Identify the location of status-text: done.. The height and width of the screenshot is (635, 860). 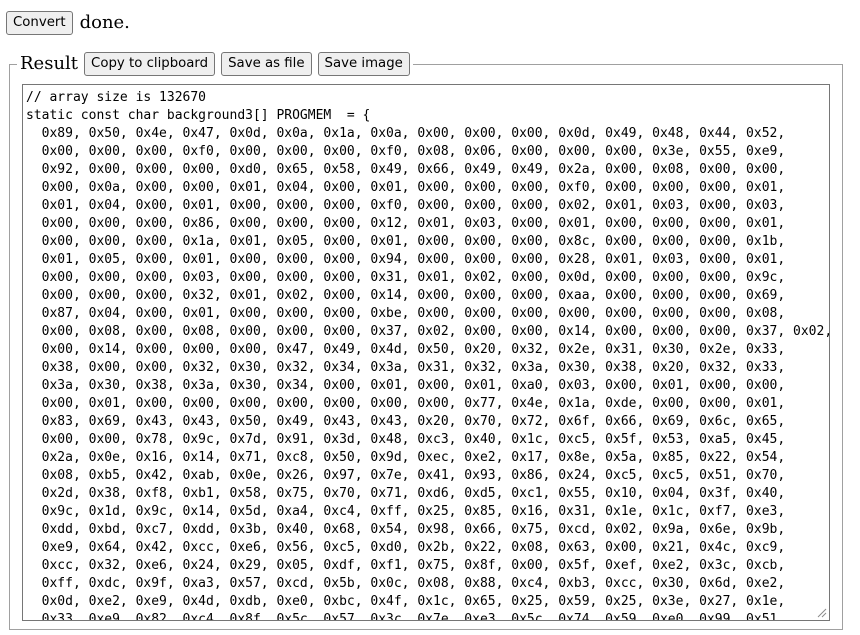
(104, 22).